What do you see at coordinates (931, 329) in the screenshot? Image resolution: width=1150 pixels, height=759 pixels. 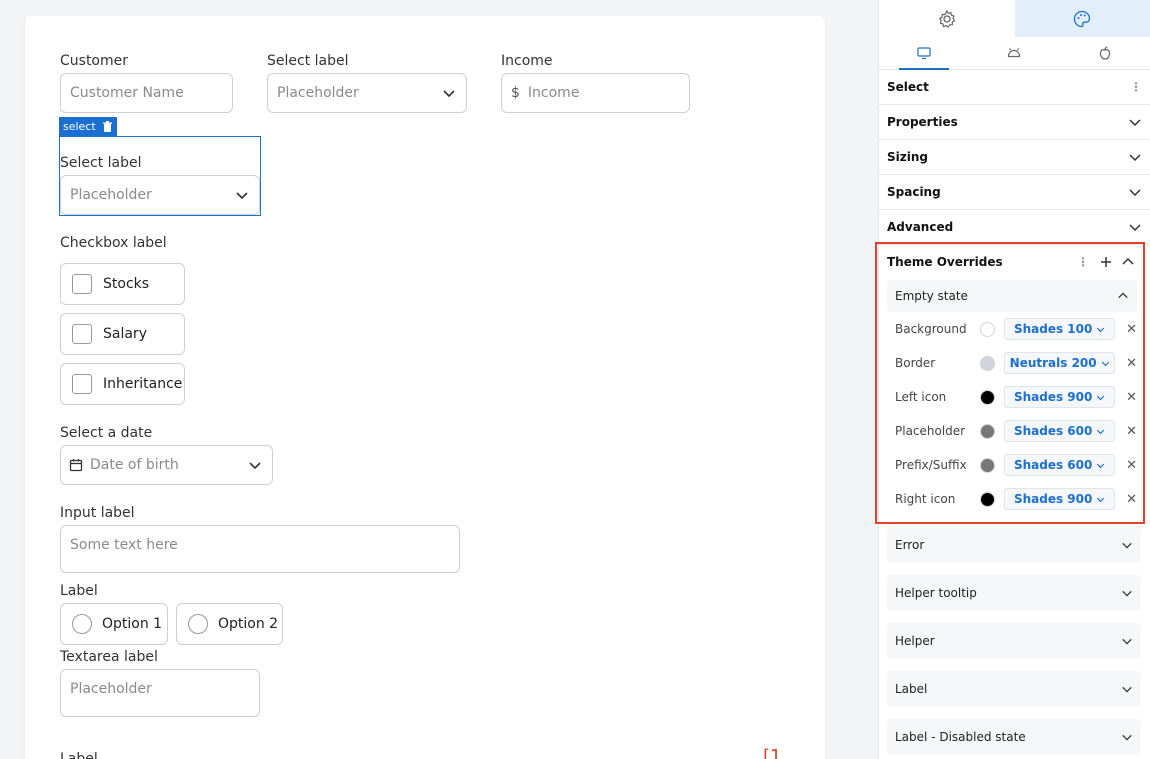 I see `override-name: Background` at bounding box center [931, 329].